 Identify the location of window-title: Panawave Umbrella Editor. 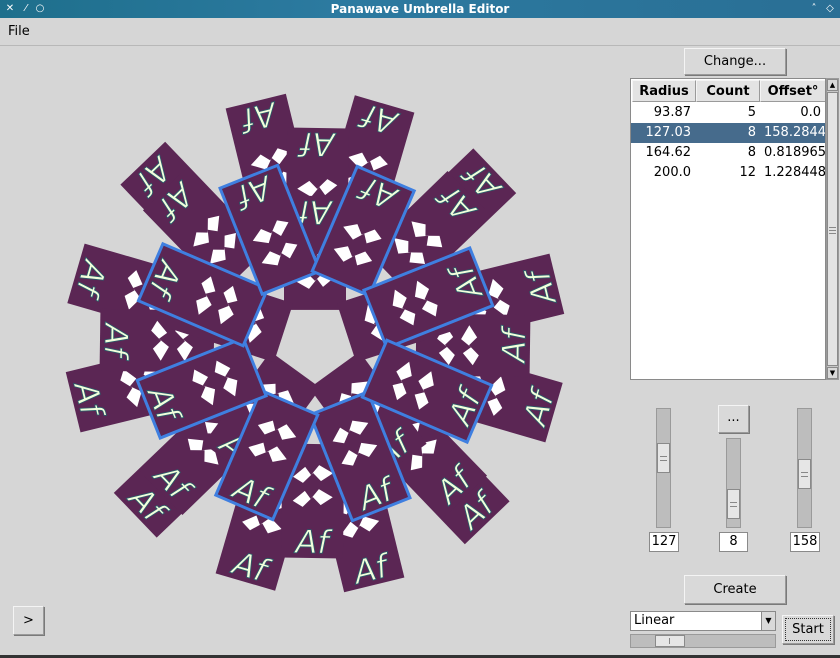
(420, 9).